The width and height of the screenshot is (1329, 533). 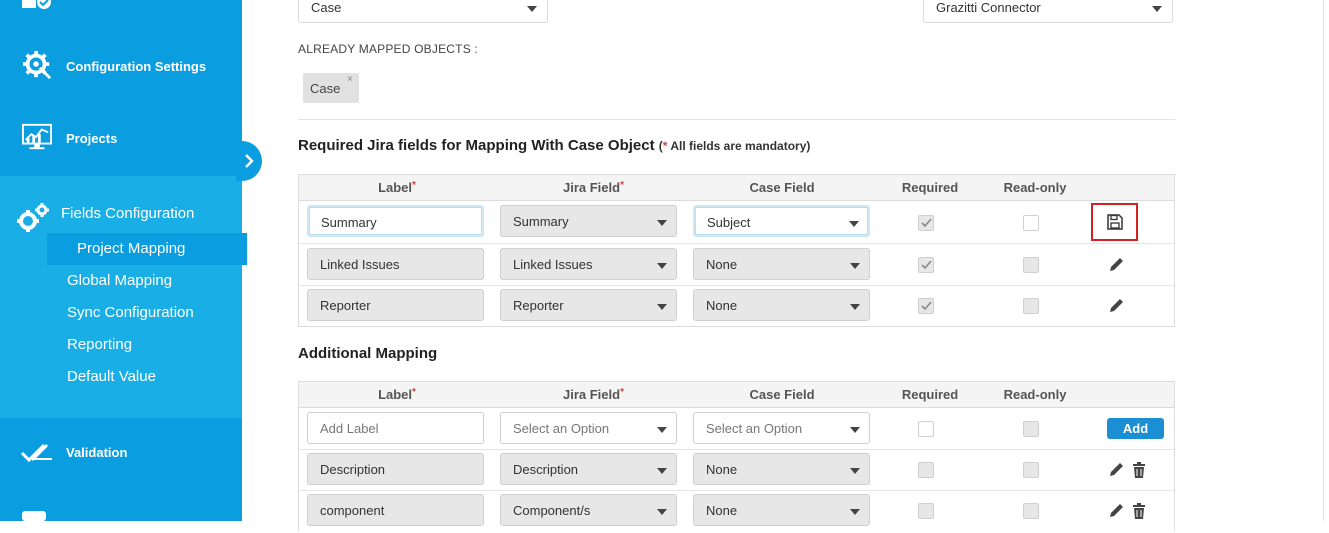 What do you see at coordinates (36, 453) in the screenshot?
I see `double-check-icon` at bounding box center [36, 453].